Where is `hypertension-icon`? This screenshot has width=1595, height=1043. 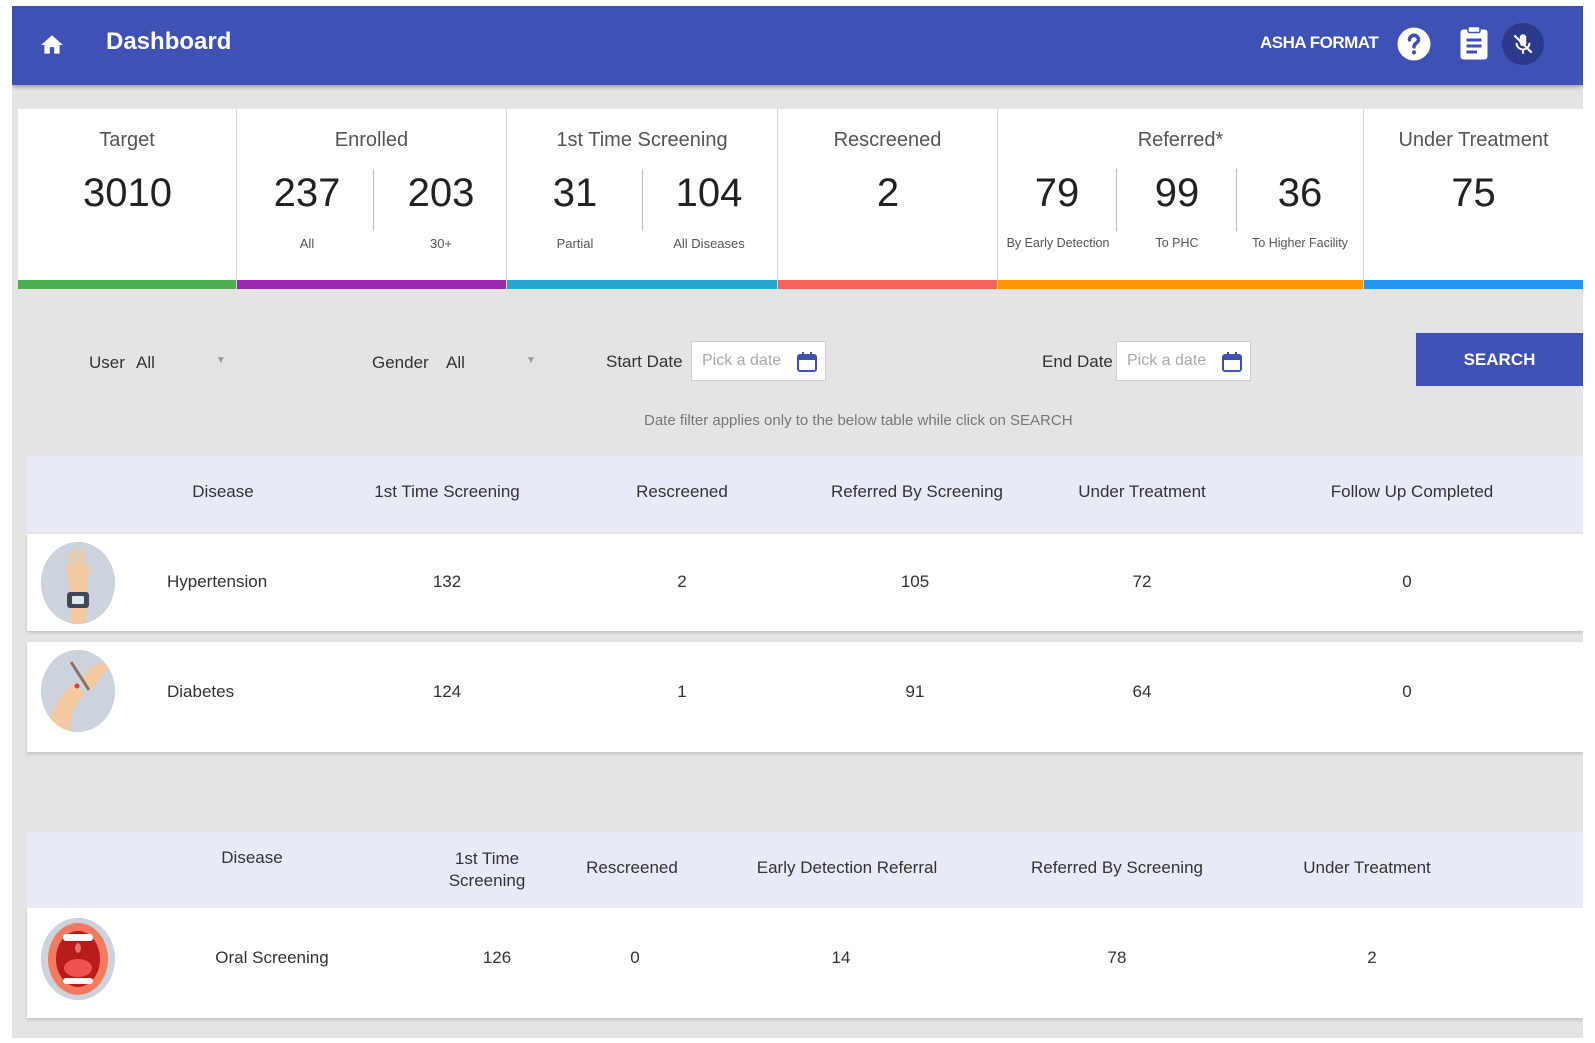
hypertension-icon is located at coordinates (78, 583).